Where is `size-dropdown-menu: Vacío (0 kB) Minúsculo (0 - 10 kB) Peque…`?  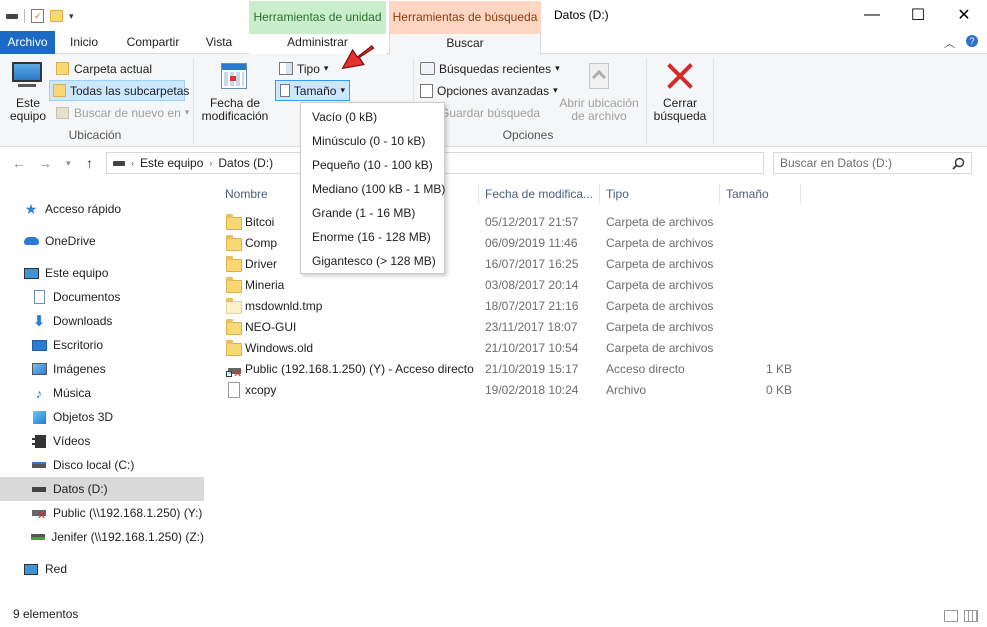 size-dropdown-menu: Vacío (0 kB) Minúsculo (0 - 10 kB) Peque… is located at coordinates (372, 188).